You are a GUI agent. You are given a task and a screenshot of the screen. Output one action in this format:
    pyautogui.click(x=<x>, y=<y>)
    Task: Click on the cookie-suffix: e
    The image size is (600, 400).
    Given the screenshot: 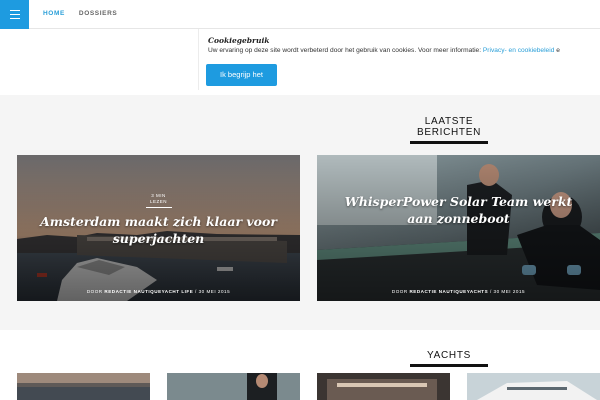 What is the action you would take?
    pyautogui.click(x=557, y=50)
    